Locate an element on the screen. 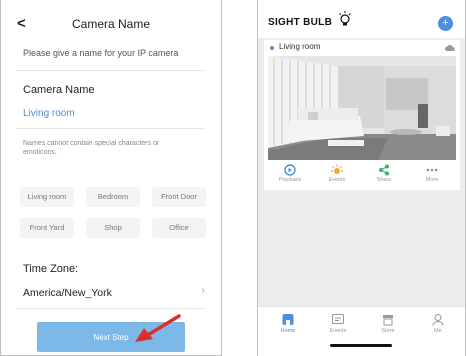 This screenshot has height=356, width=466. tab-me: Me is located at coordinates (438, 323).